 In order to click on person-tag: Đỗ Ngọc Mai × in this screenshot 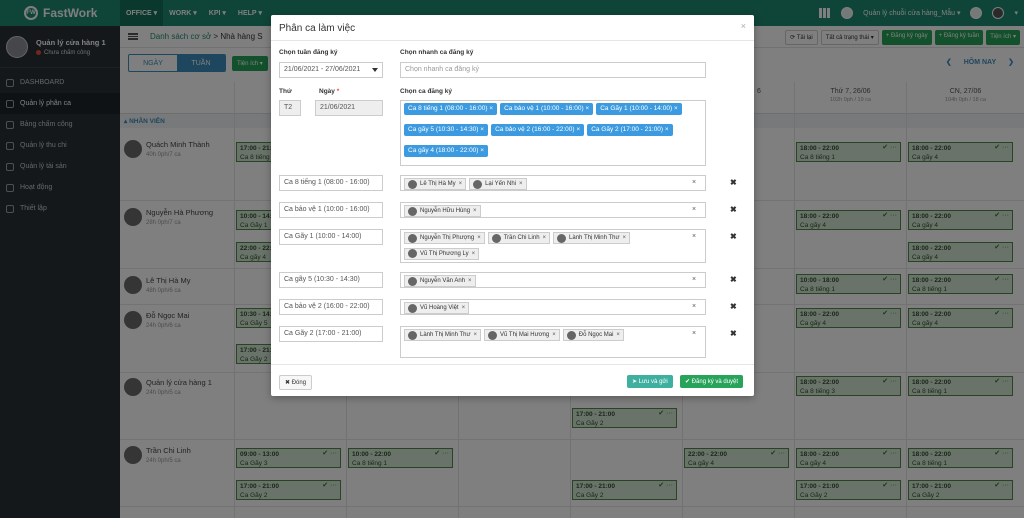, I will do `click(593, 335)`.